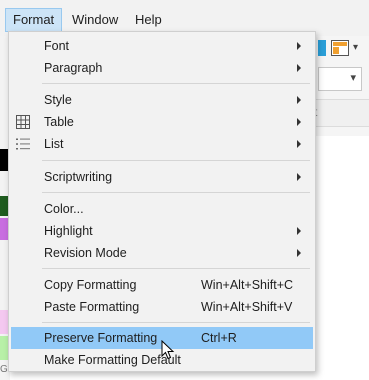  Describe the element at coordinates (162, 177) in the screenshot. I see `menu-item-scriptwriting: Scriptwriting` at that location.